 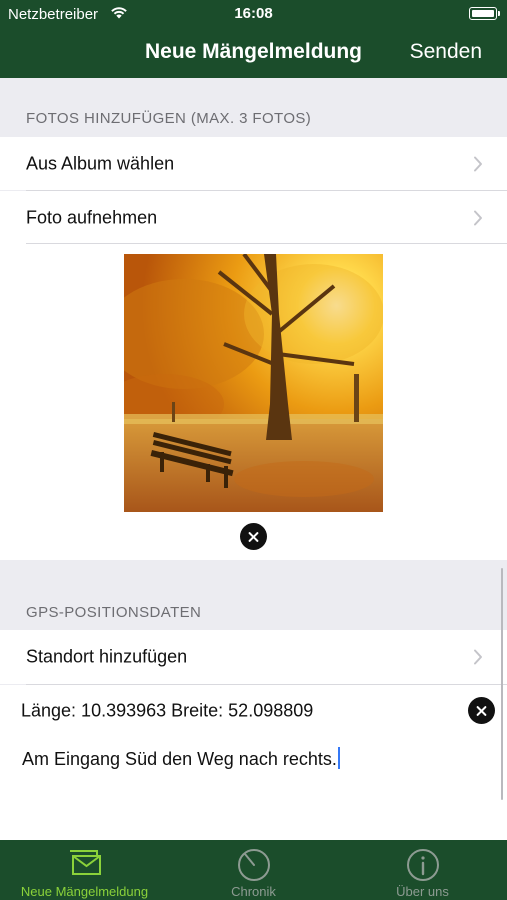 I want to click on tab-new-report-label: Neue Mängelmeldung, so click(x=84, y=891).